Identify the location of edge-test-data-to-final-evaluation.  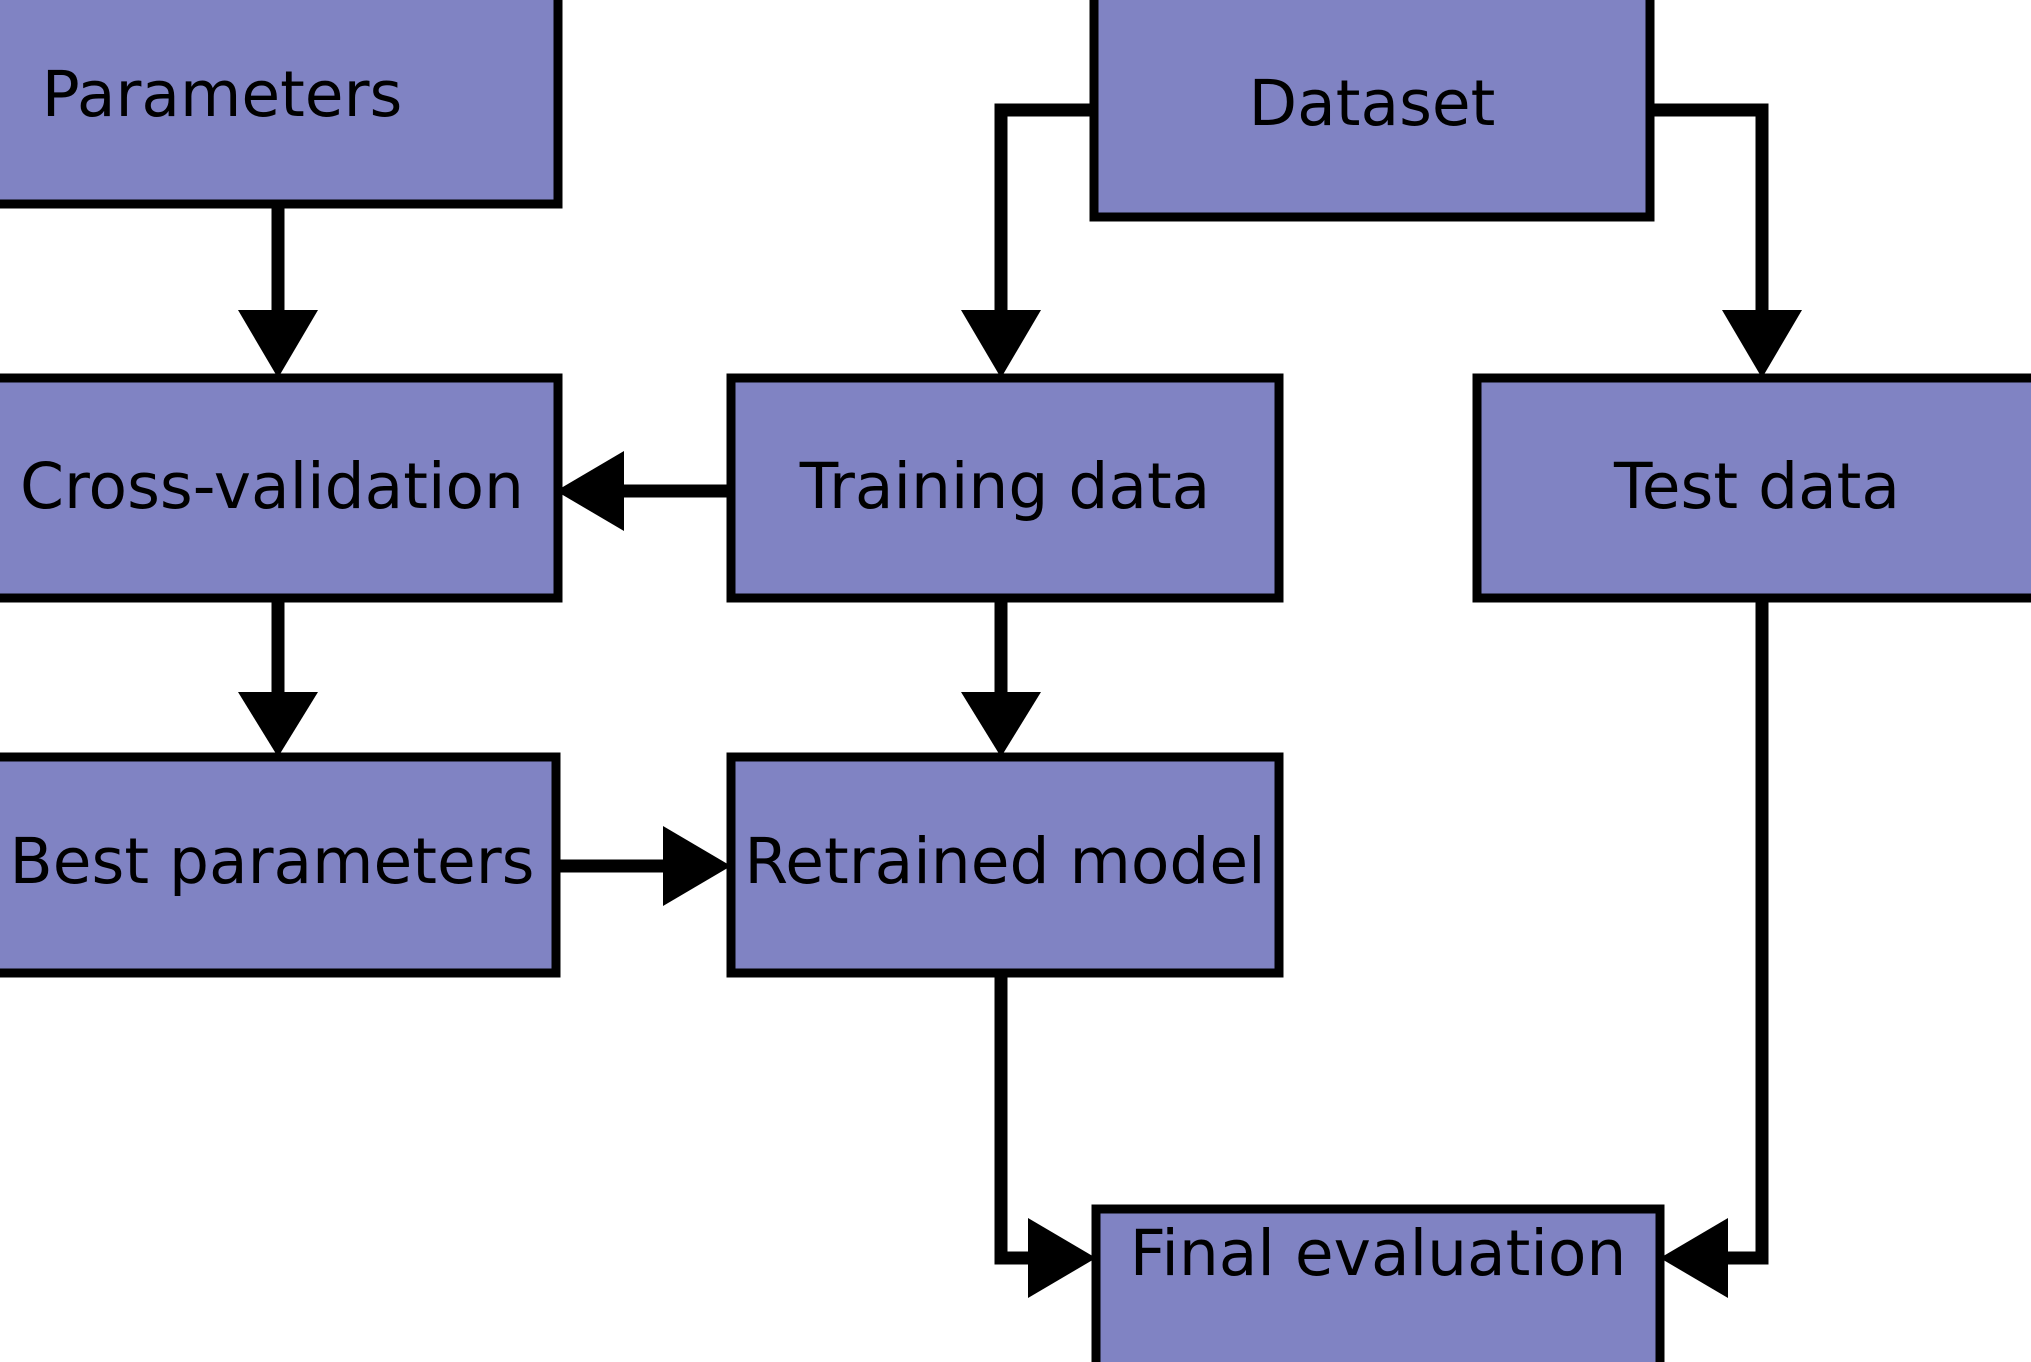
(1714, 948).